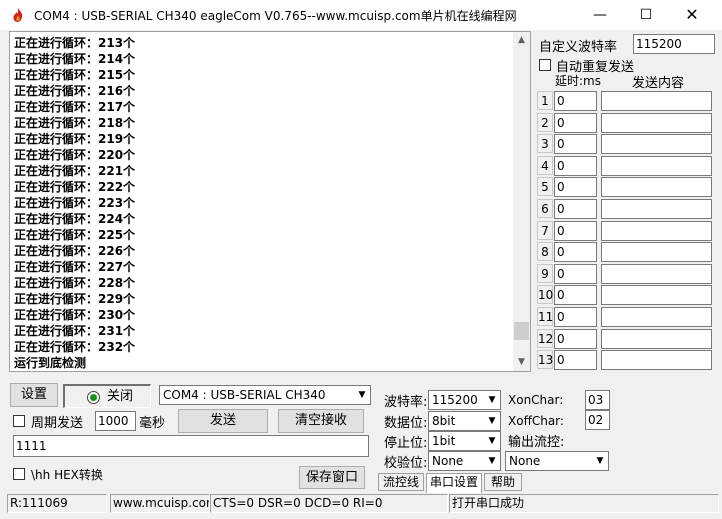 This screenshot has height=519, width=722. Describe the element at coordinates (444, 441) in the screenshot. I see `stop-bits-value: 1bit` at that location.